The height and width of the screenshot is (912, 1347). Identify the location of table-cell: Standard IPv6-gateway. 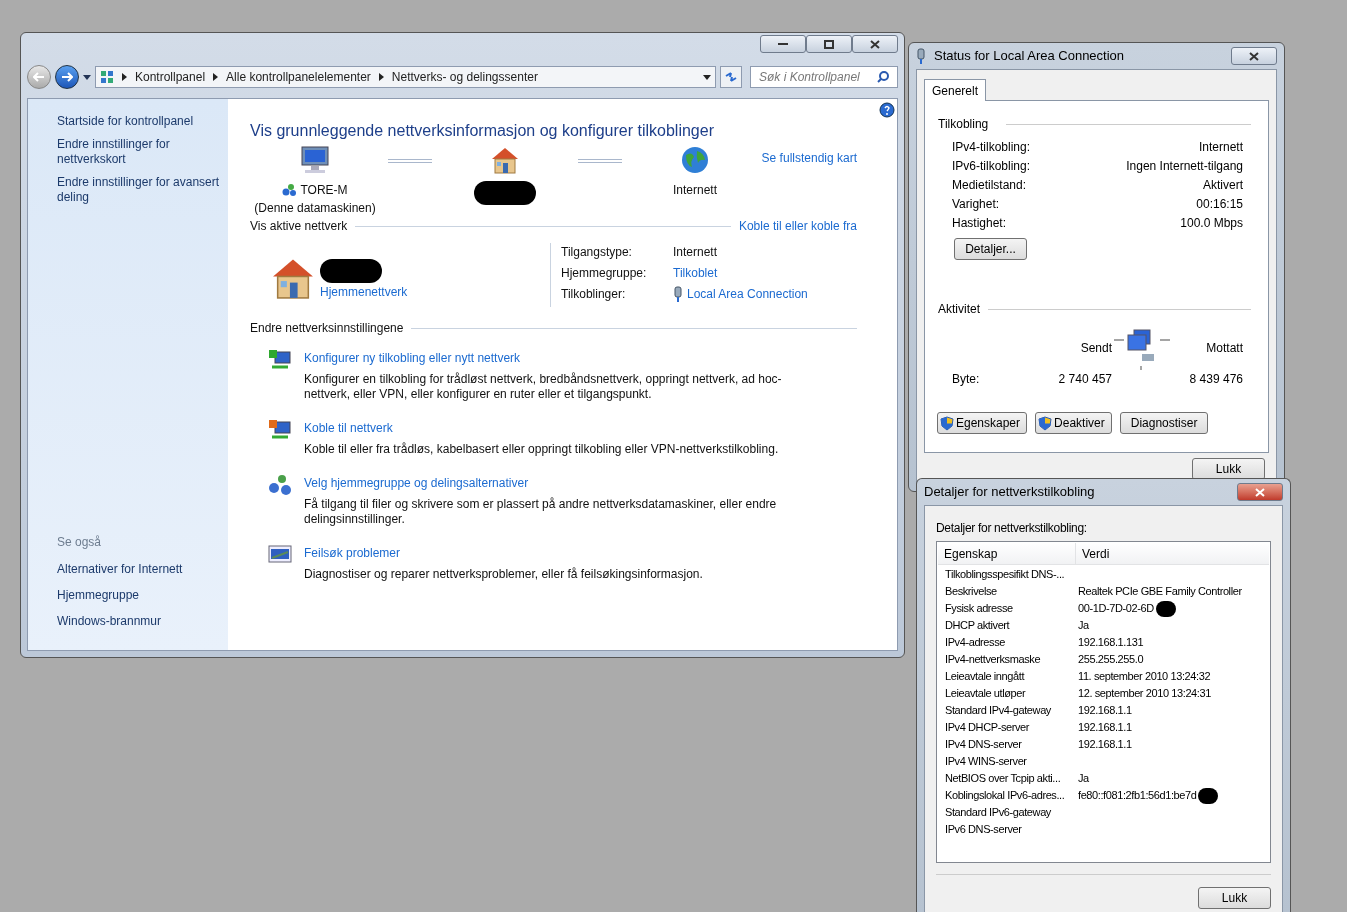
(998, 812).